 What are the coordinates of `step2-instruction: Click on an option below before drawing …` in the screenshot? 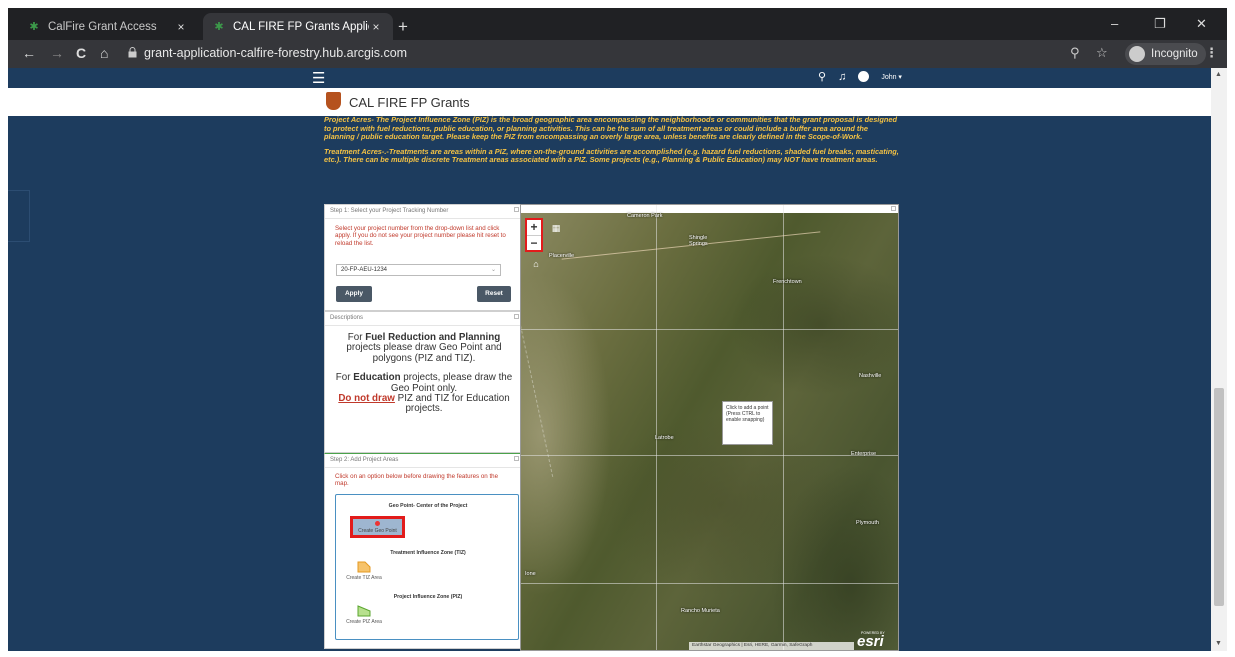 It's located at (417, 480).